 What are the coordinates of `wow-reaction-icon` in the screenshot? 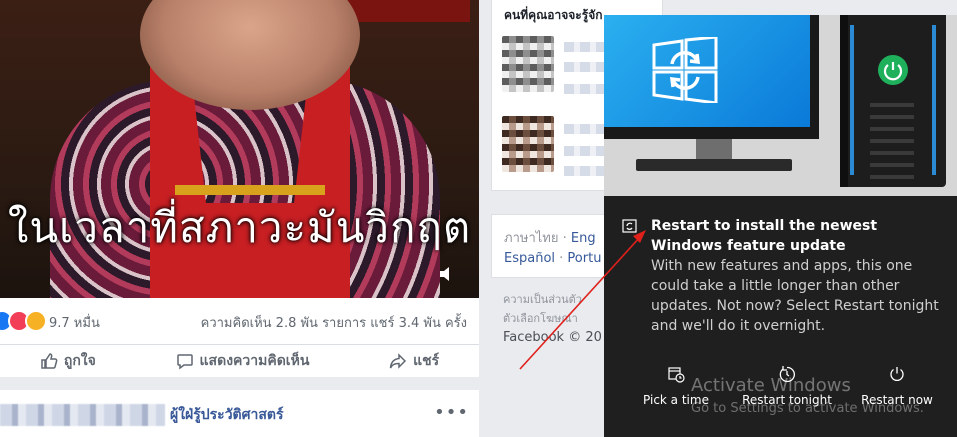 It's located at (36, 321).